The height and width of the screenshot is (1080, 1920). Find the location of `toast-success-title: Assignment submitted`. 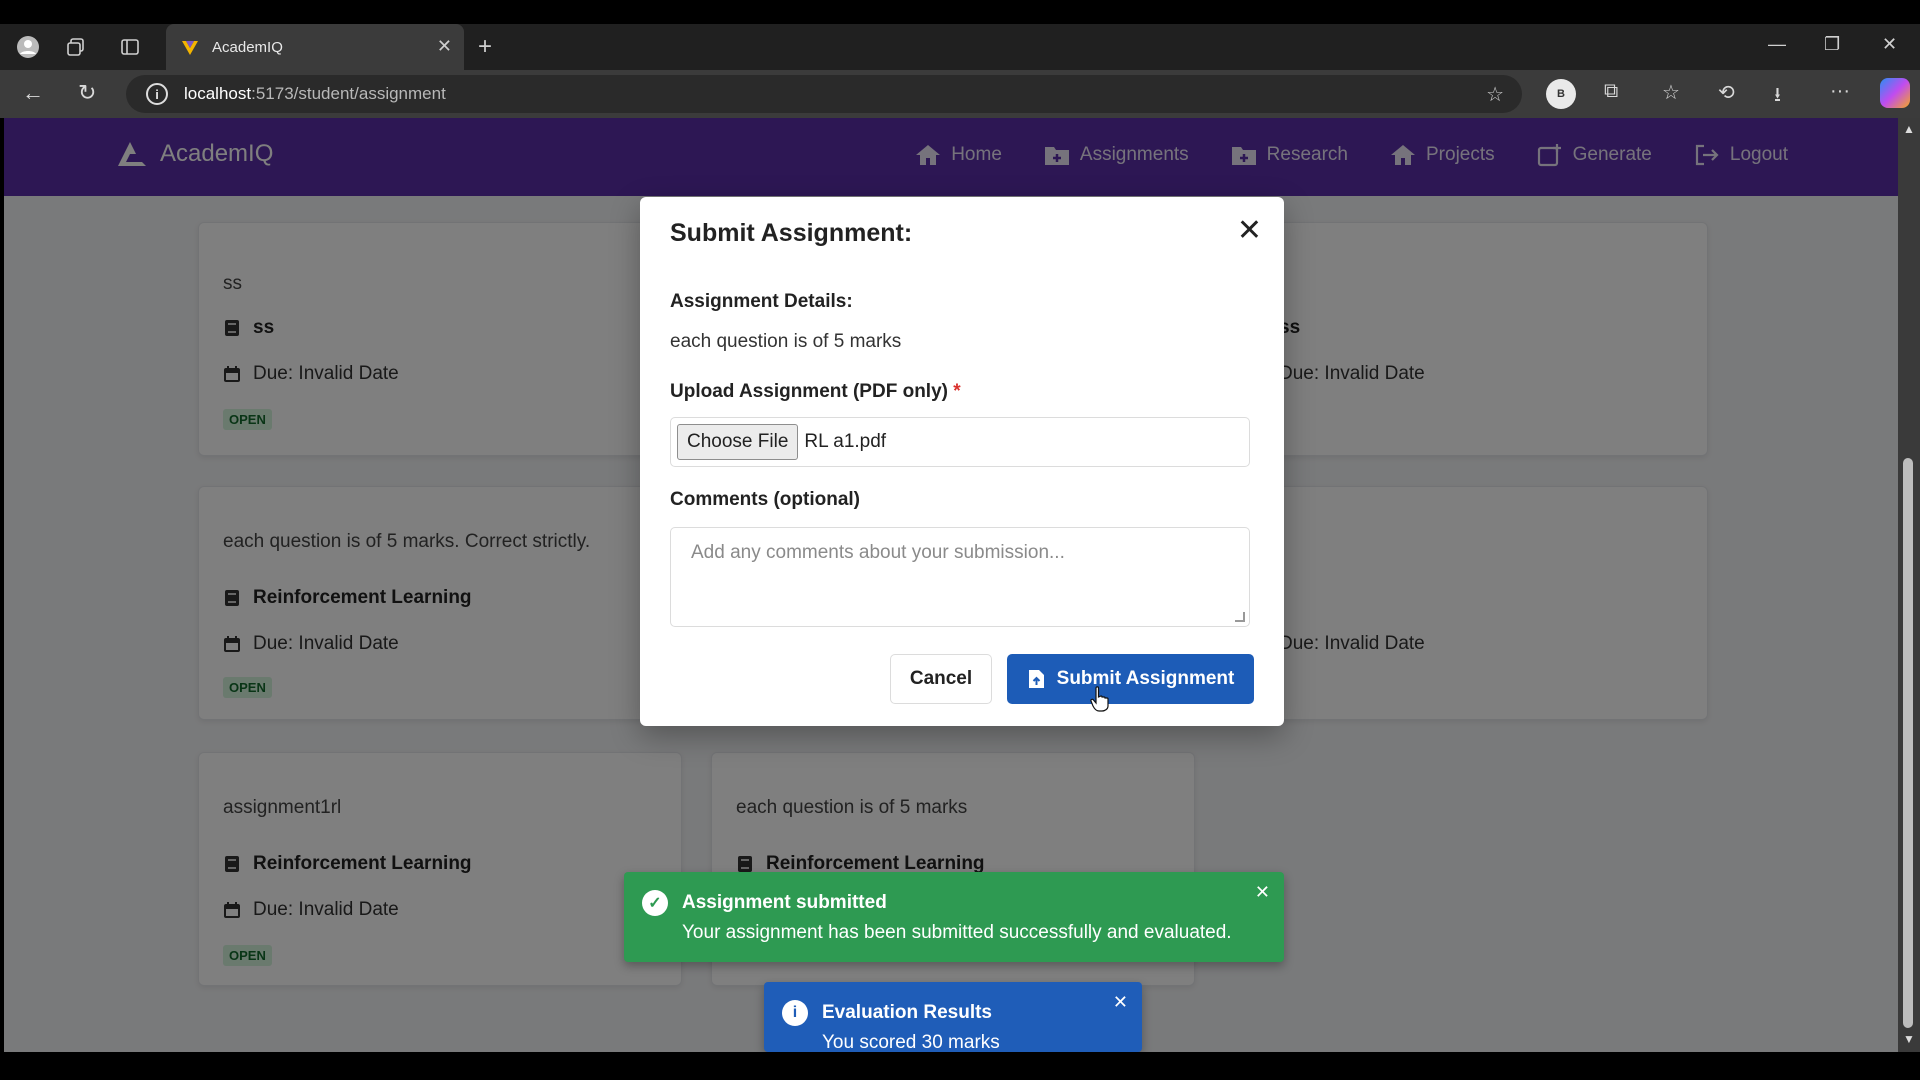

toast-success-title: Assignment submitted is located at coordinates (784, 902).